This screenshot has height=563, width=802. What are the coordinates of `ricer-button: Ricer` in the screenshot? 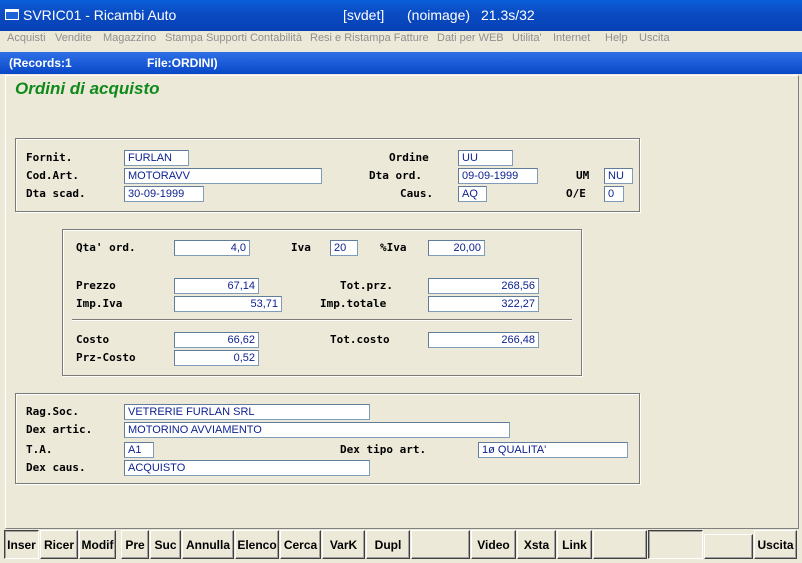 It's located at (59, 544).